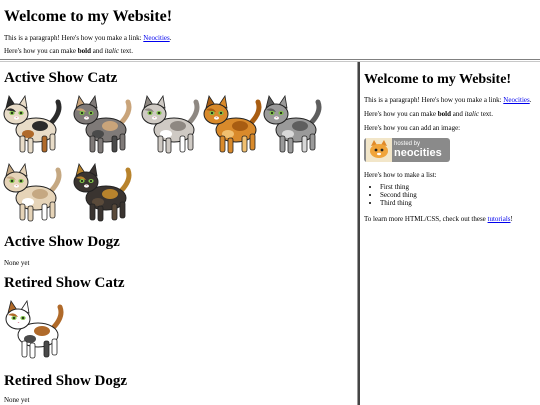  I want to click on sidebar-neocities-link: Neocities, so click(516, 100).